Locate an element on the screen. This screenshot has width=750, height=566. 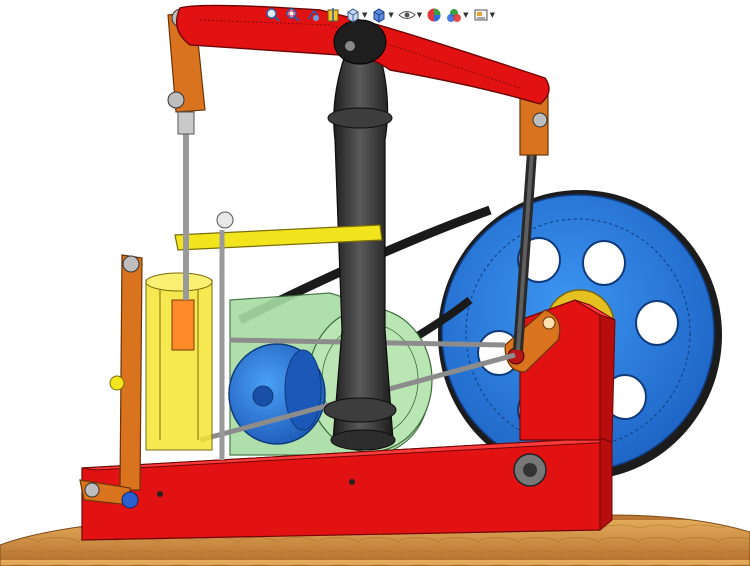
zoom-to-area-button is located at coordinates (293, 15).